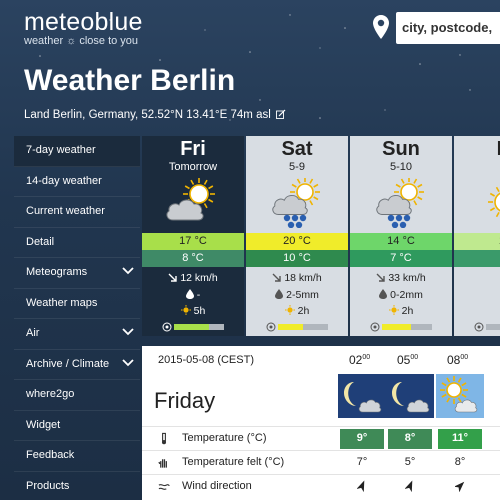 This screenshot has height=500, width=500. What do you see at coordinates (401, 258) in the screenshot?
I see `min-temperature: 7 °C` at bounding box center [401, 258].